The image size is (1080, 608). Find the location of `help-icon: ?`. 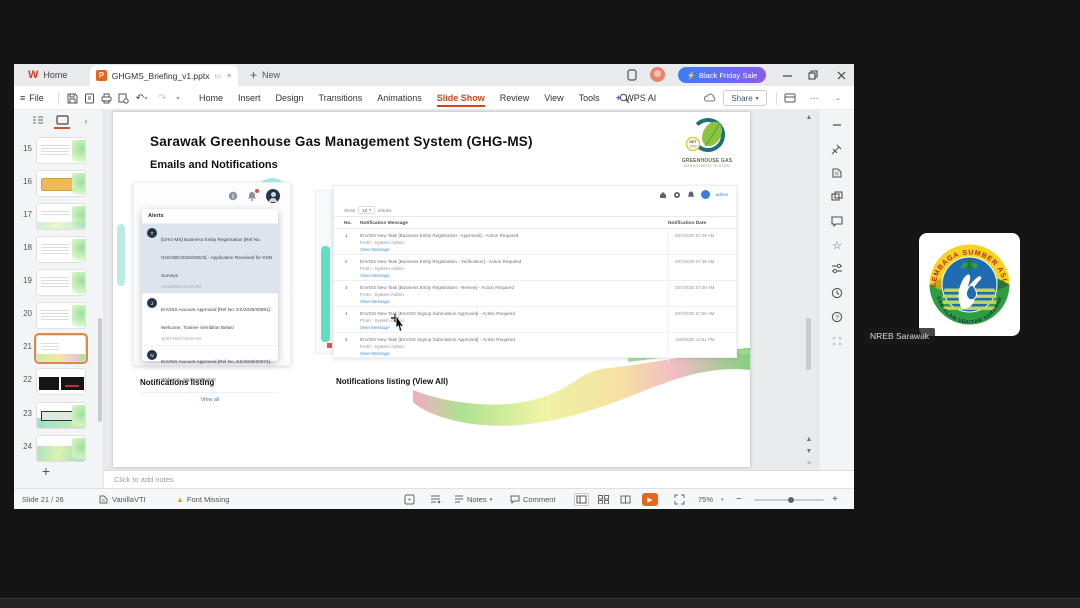

help-icon: ? is located at coordinates (837, 317).